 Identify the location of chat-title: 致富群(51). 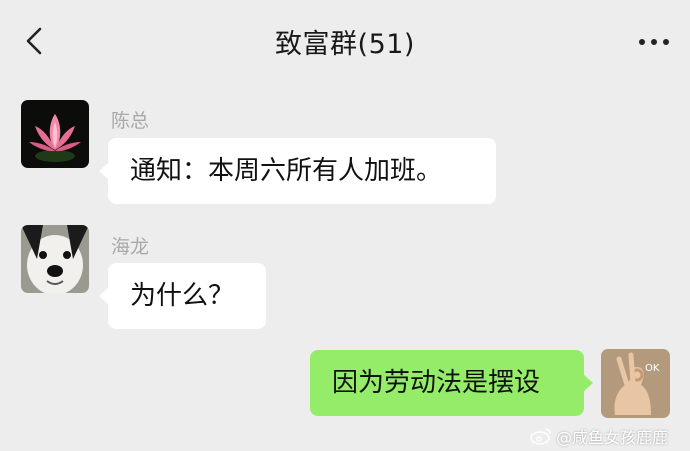
(345, 44).